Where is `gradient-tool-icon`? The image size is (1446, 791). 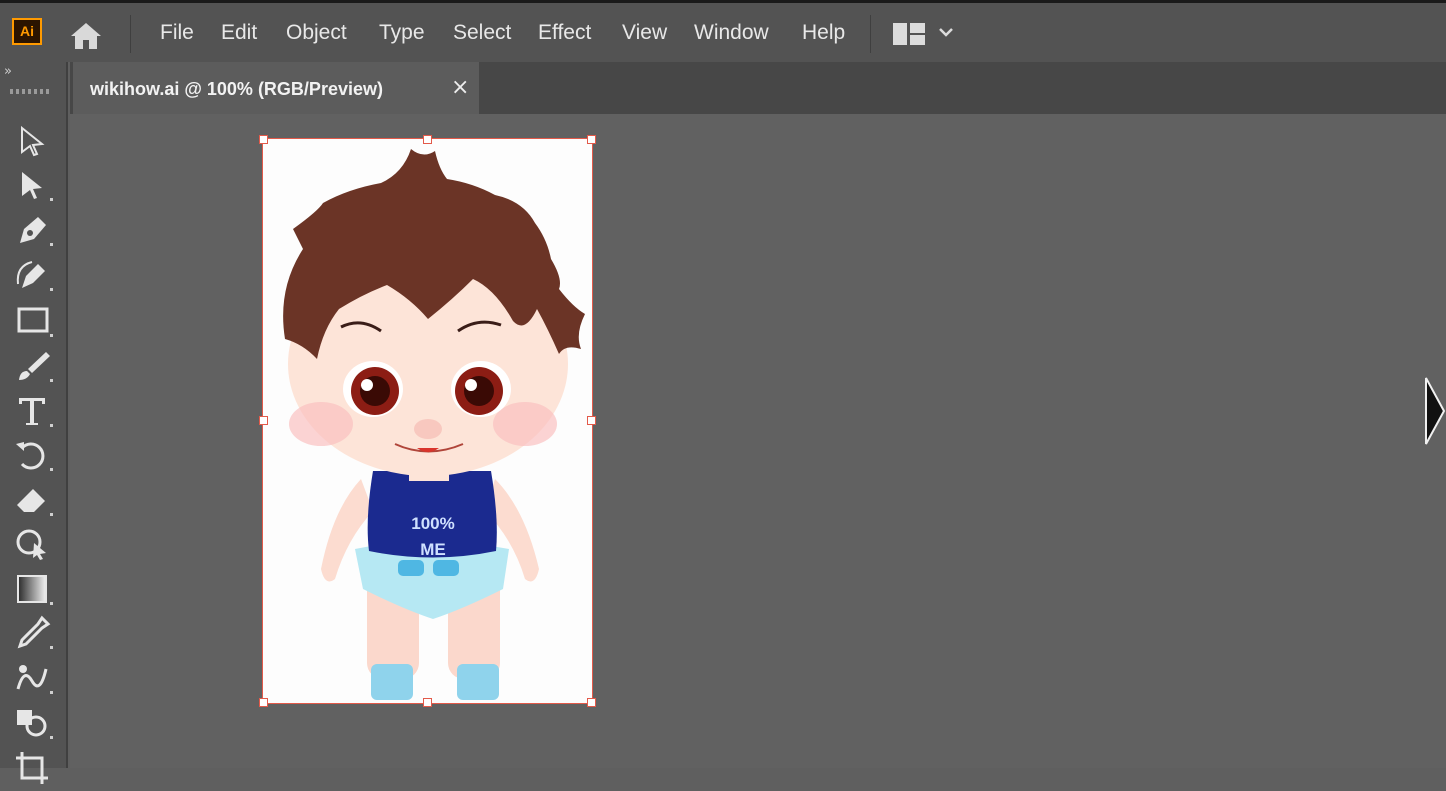 gradient-tool-icon is located at coordinates (34, 589).